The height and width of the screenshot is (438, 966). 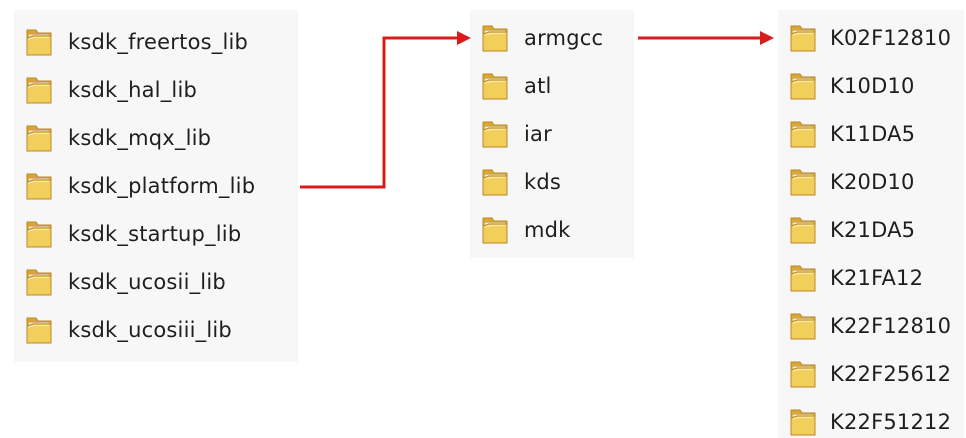 What do you see at coordinates (891, 374) in the screenshot?
I see `folder-label: K22F25612` at bounding box center [891, 374].